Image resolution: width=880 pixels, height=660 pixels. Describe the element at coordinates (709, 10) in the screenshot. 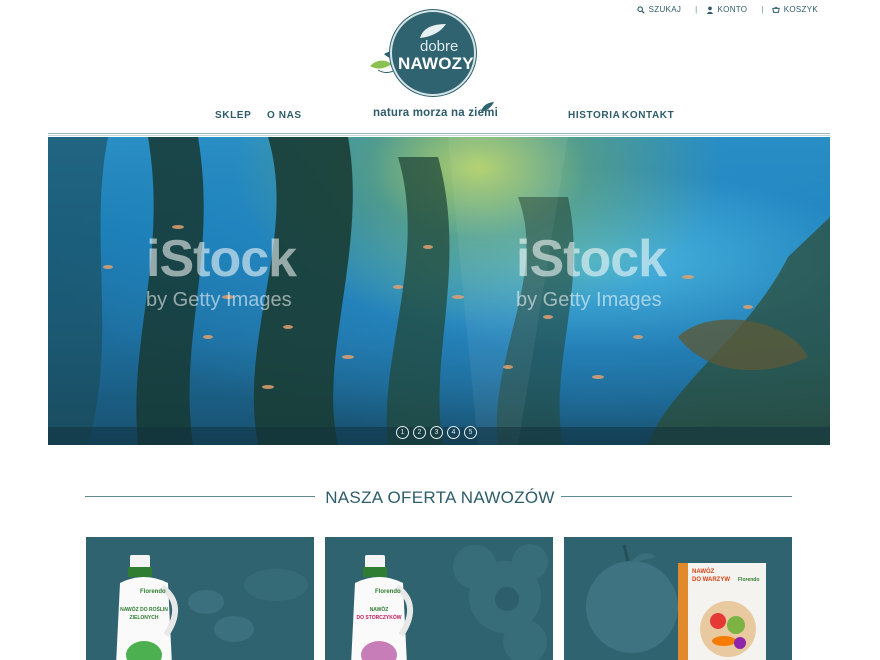

I see `user-icon` at that location.